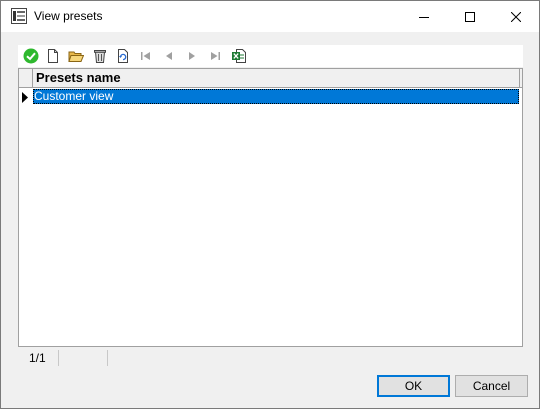 This screenshot has height=409, width=540. What do you see at coordinates (270, 358) in the screenshot?
I see `status-bar: 1/1` at bounding box center [270, 358].